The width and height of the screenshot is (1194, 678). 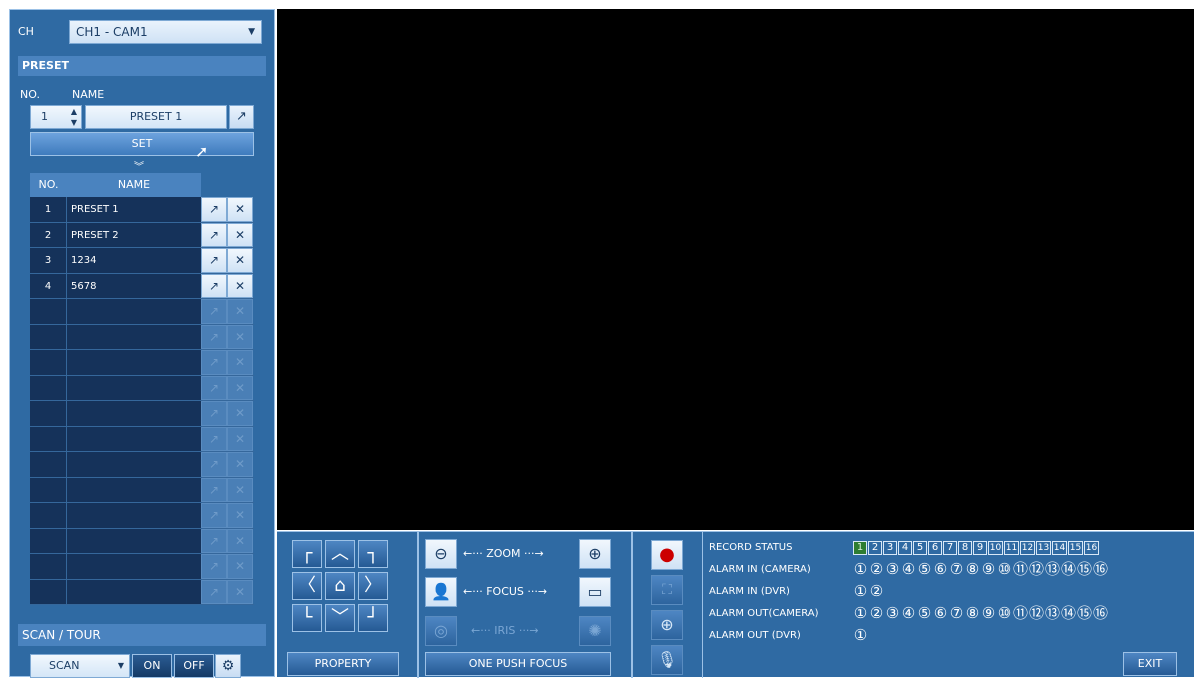 I want to click on preset-no-label: NO., so click(x=30, y=94).